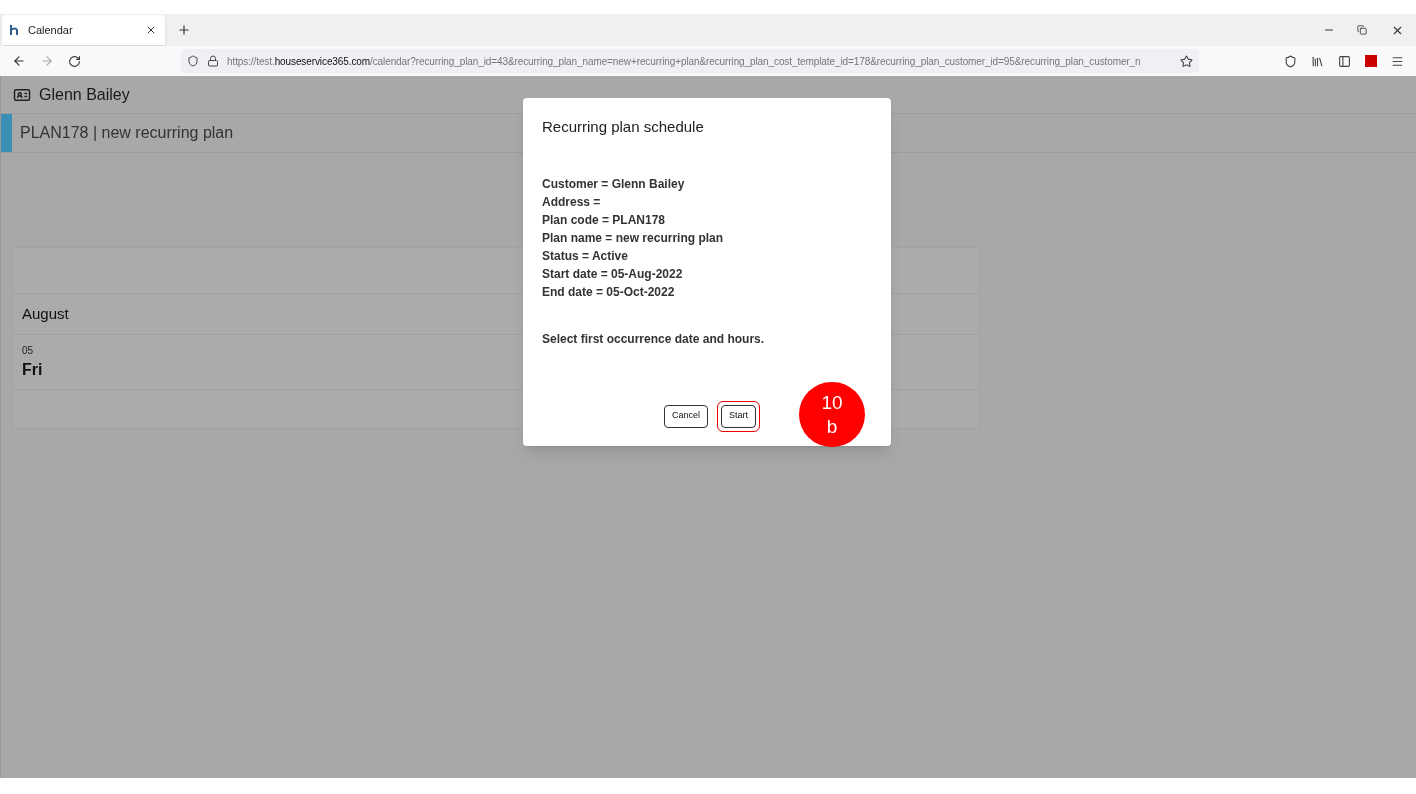  I want to click on dialog-button: Start, so click(739, 416).